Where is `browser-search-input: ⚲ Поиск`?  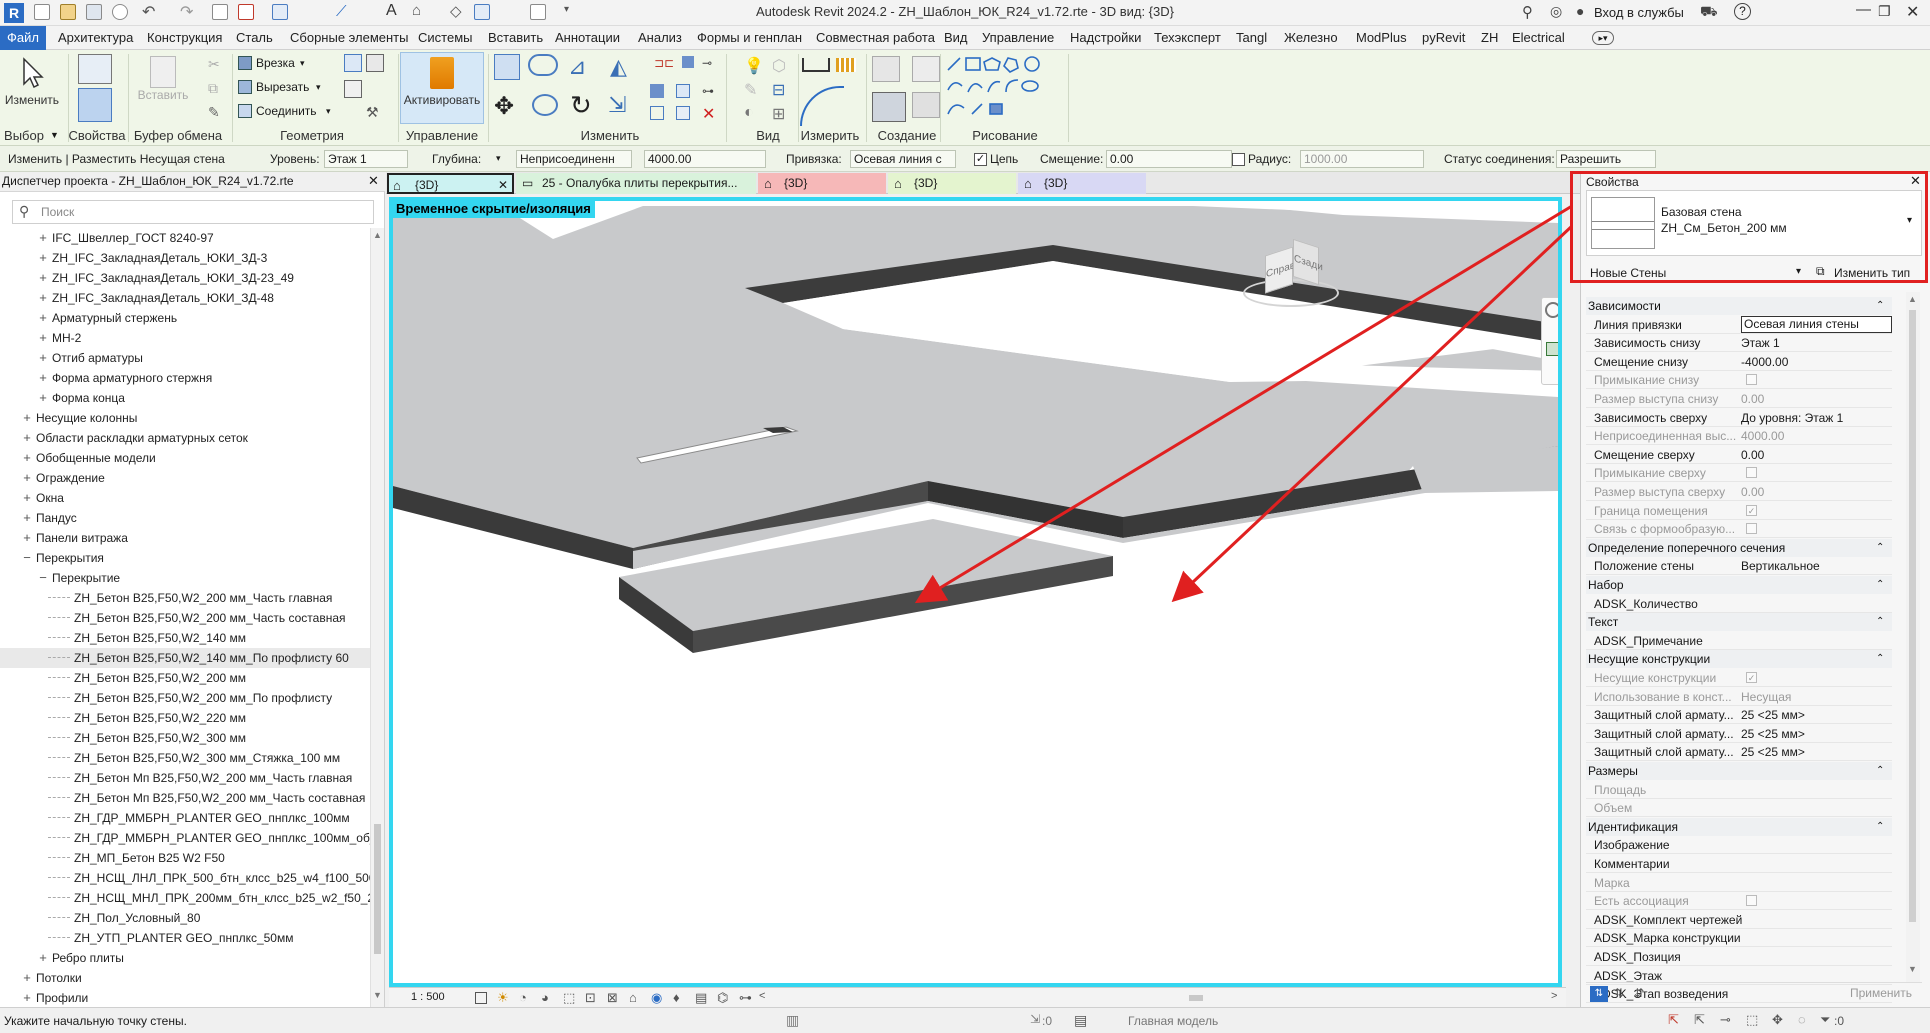
browser-search-input: ⚲ Поиск is located at coordinates (193, 212).